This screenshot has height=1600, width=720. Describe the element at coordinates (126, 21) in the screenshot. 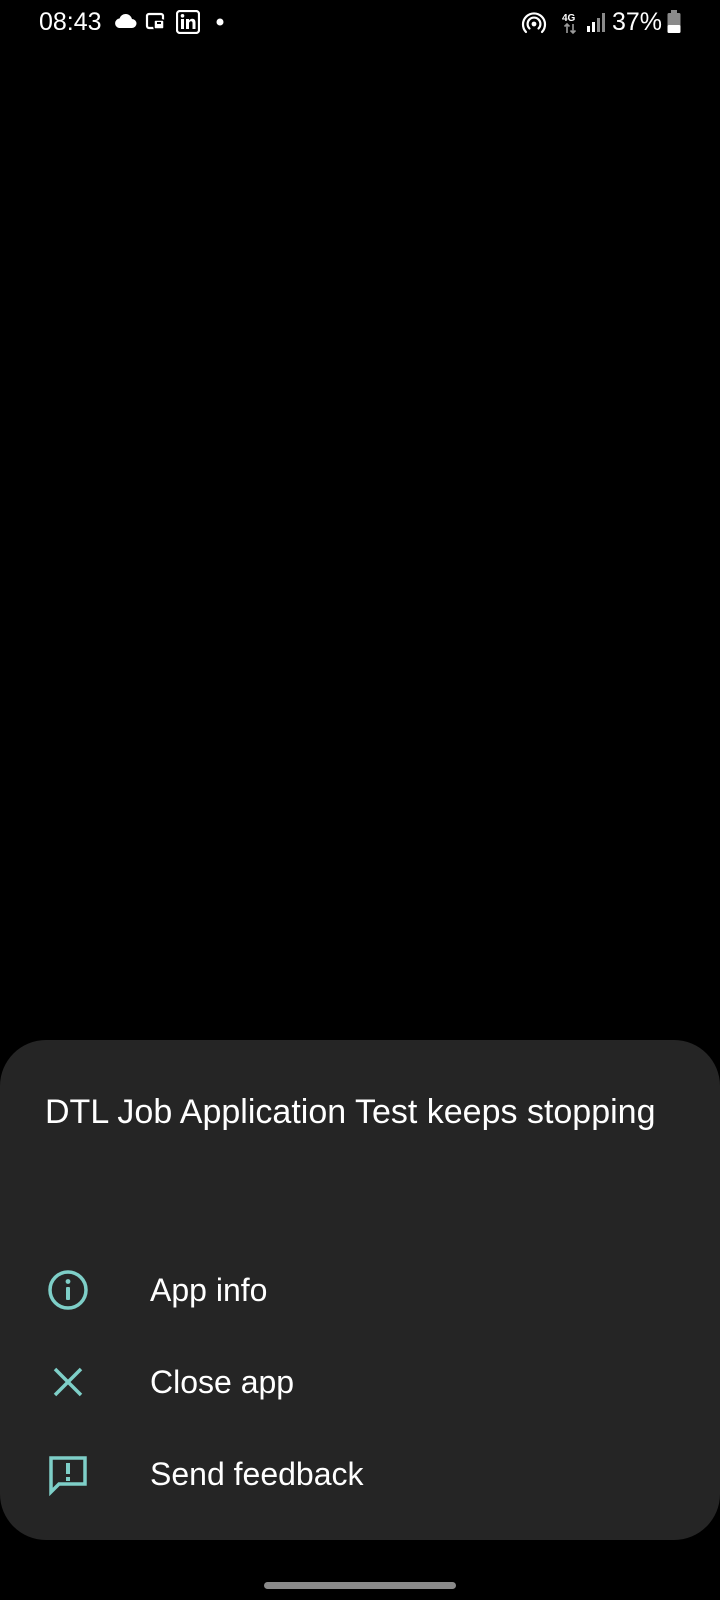

I see `cloud-icon` at that location.